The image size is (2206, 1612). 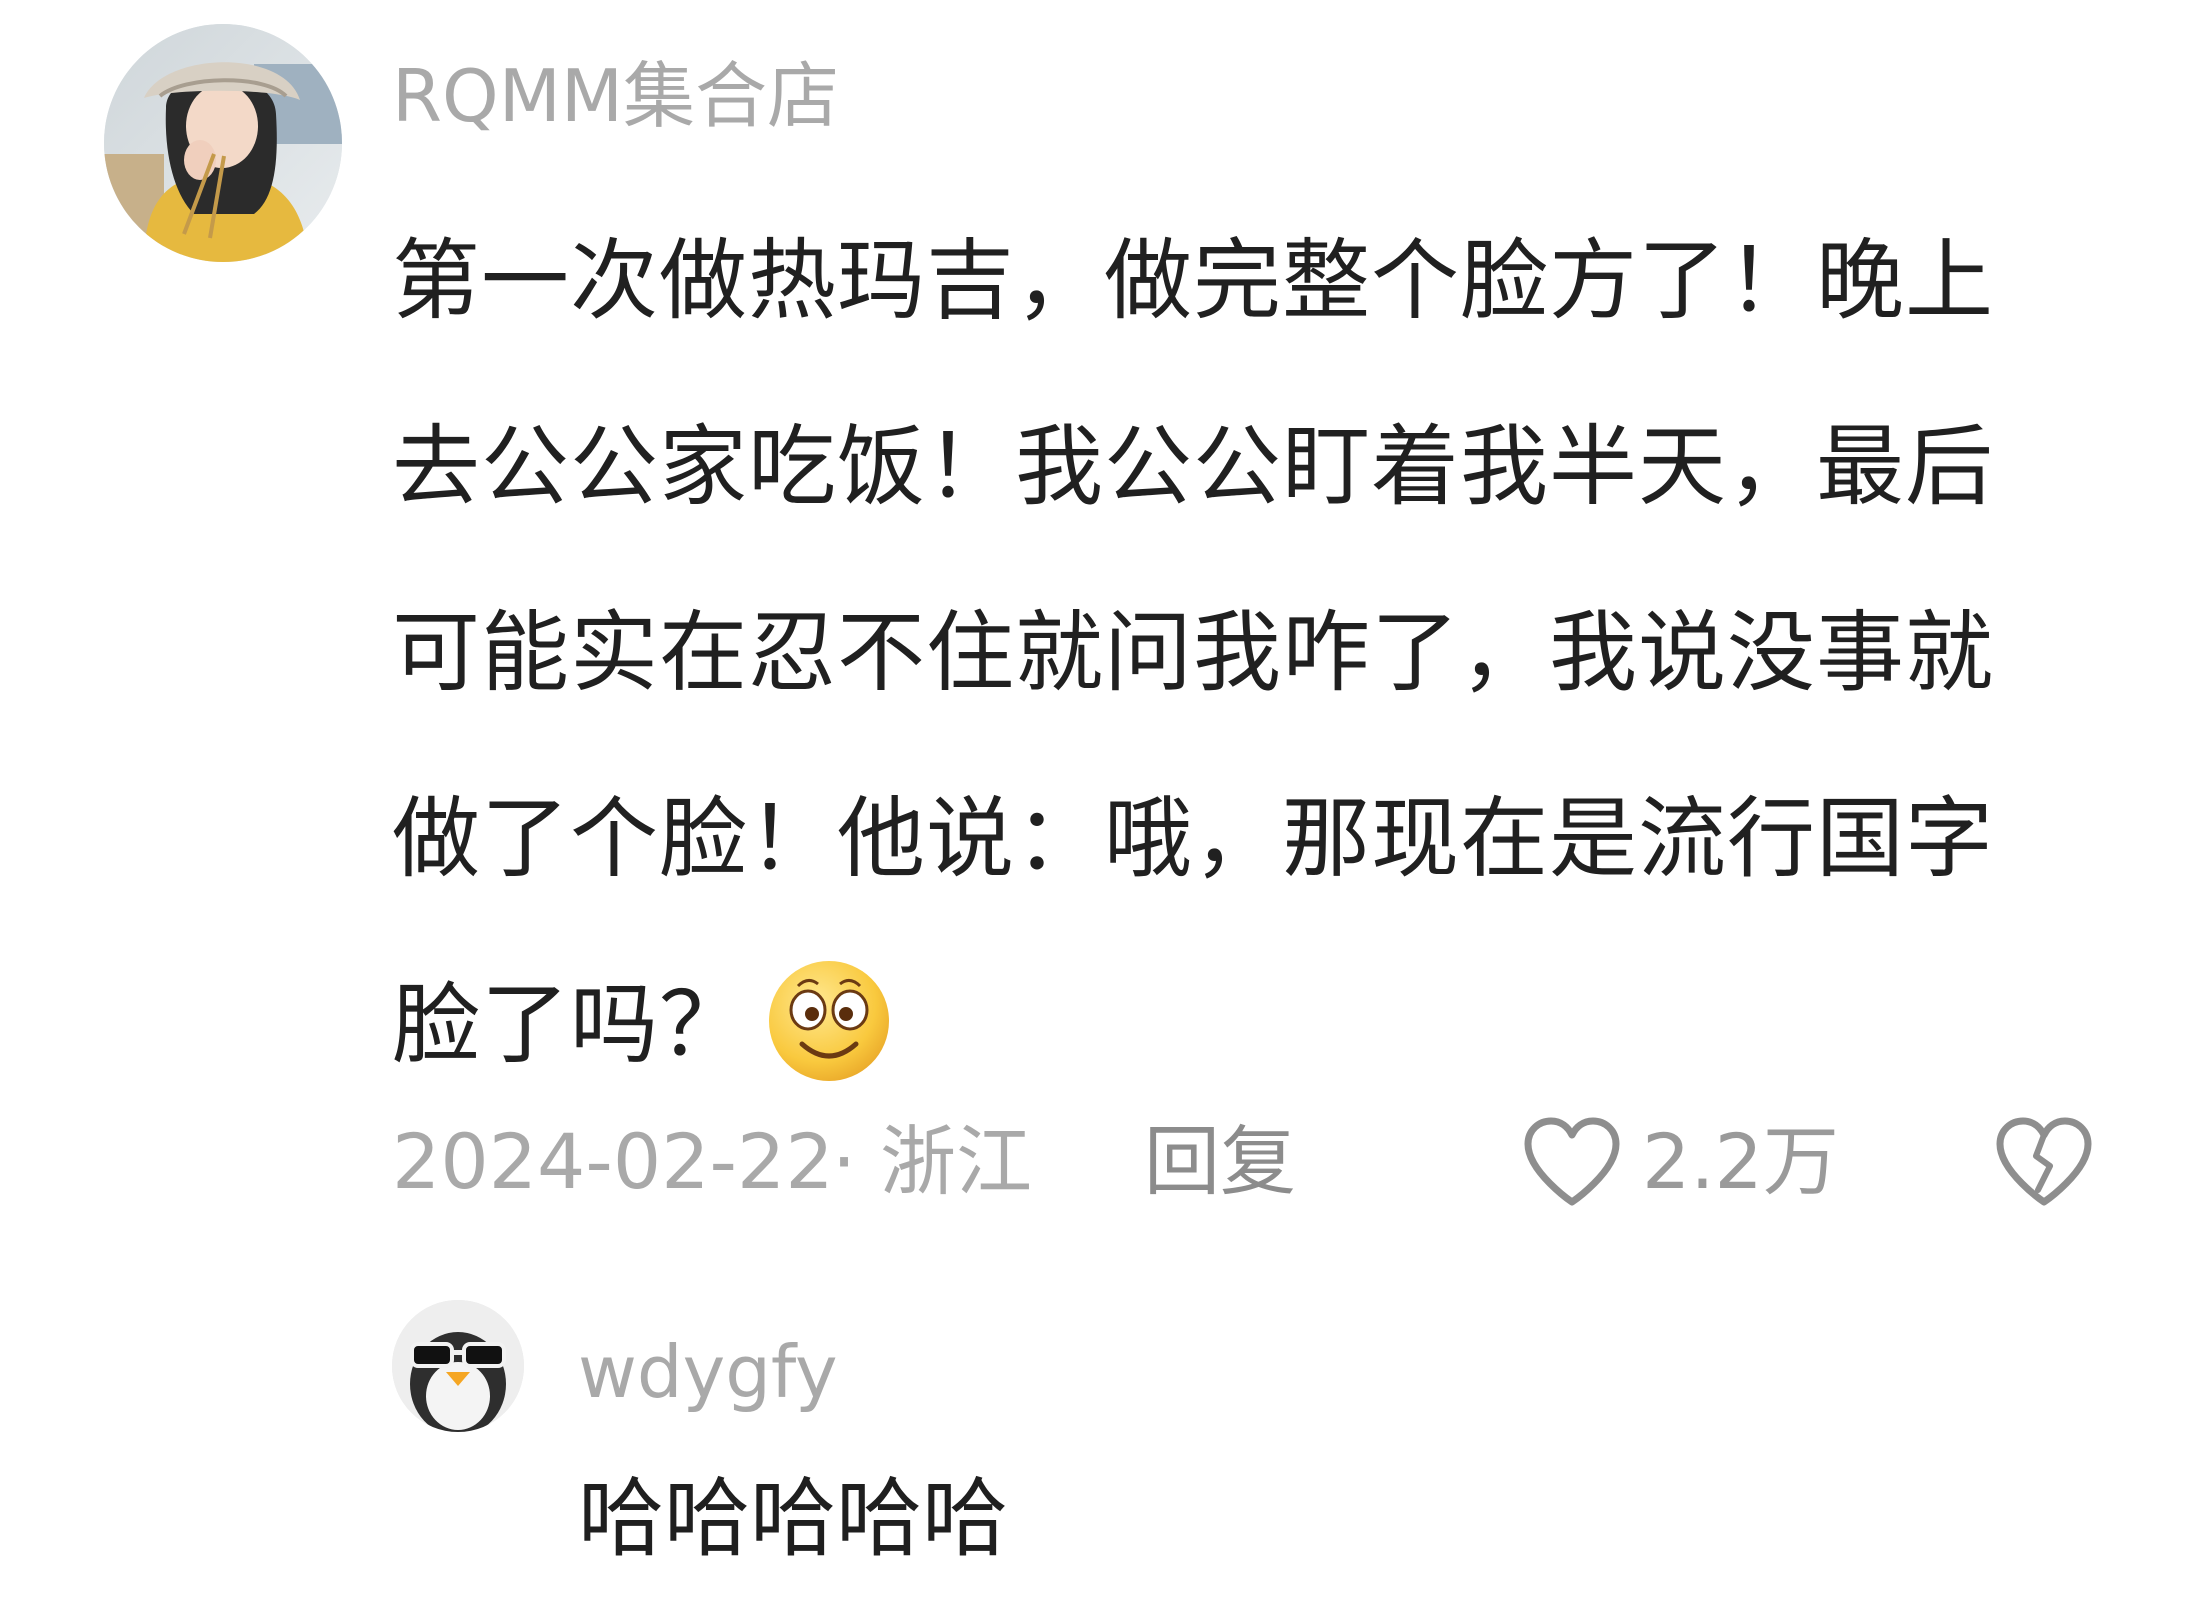 I want to click on comment-meta: 2024-02-22 · 浙江 回复 2.2万, so click(x=1252, y=1162).